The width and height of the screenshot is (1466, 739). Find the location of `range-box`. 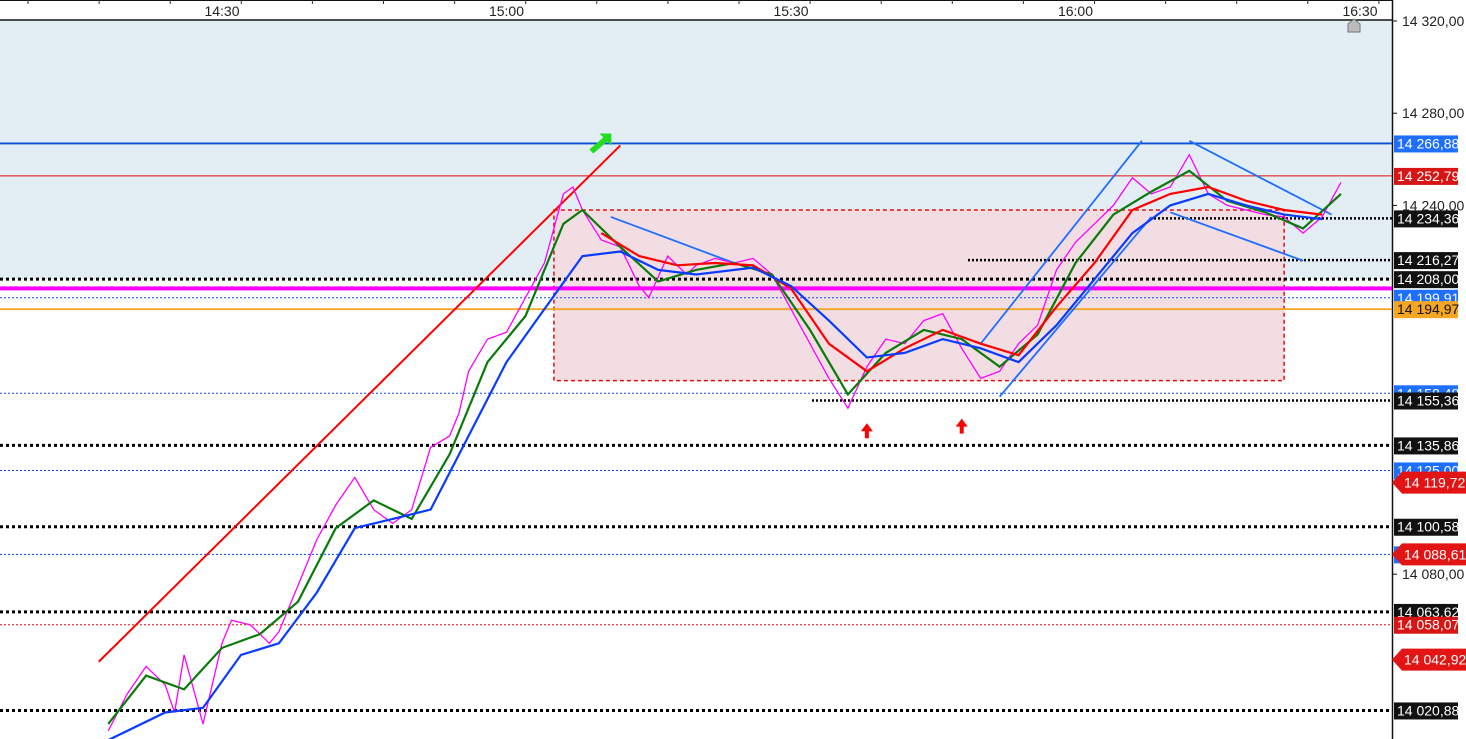

range-box is located at coordinates (919, 295).